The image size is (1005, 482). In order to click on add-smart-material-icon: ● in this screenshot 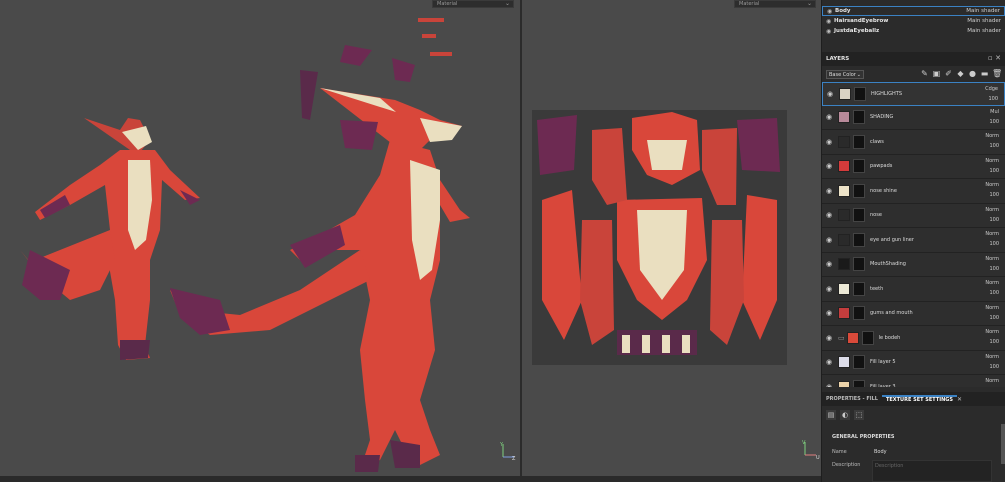, I will do `click(972, 73)`.